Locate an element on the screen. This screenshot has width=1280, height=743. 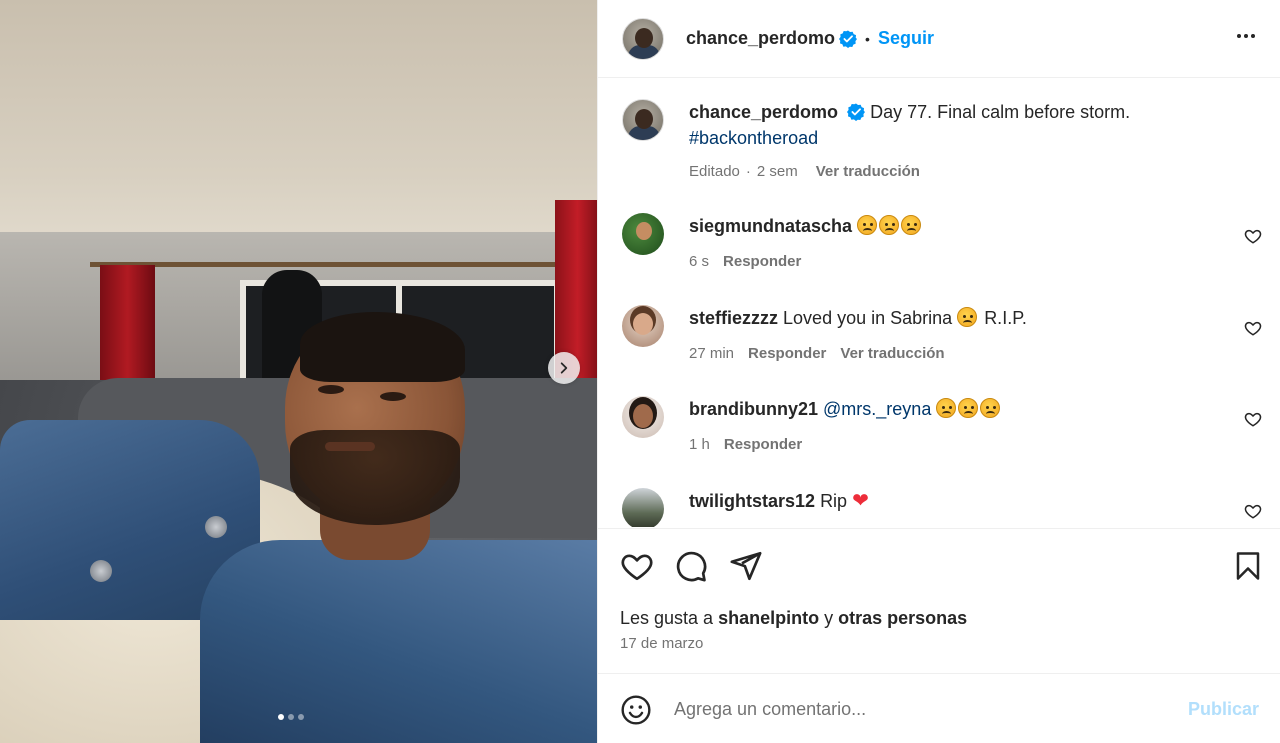
media-pagination-dots is located at coordinates (291, 717).